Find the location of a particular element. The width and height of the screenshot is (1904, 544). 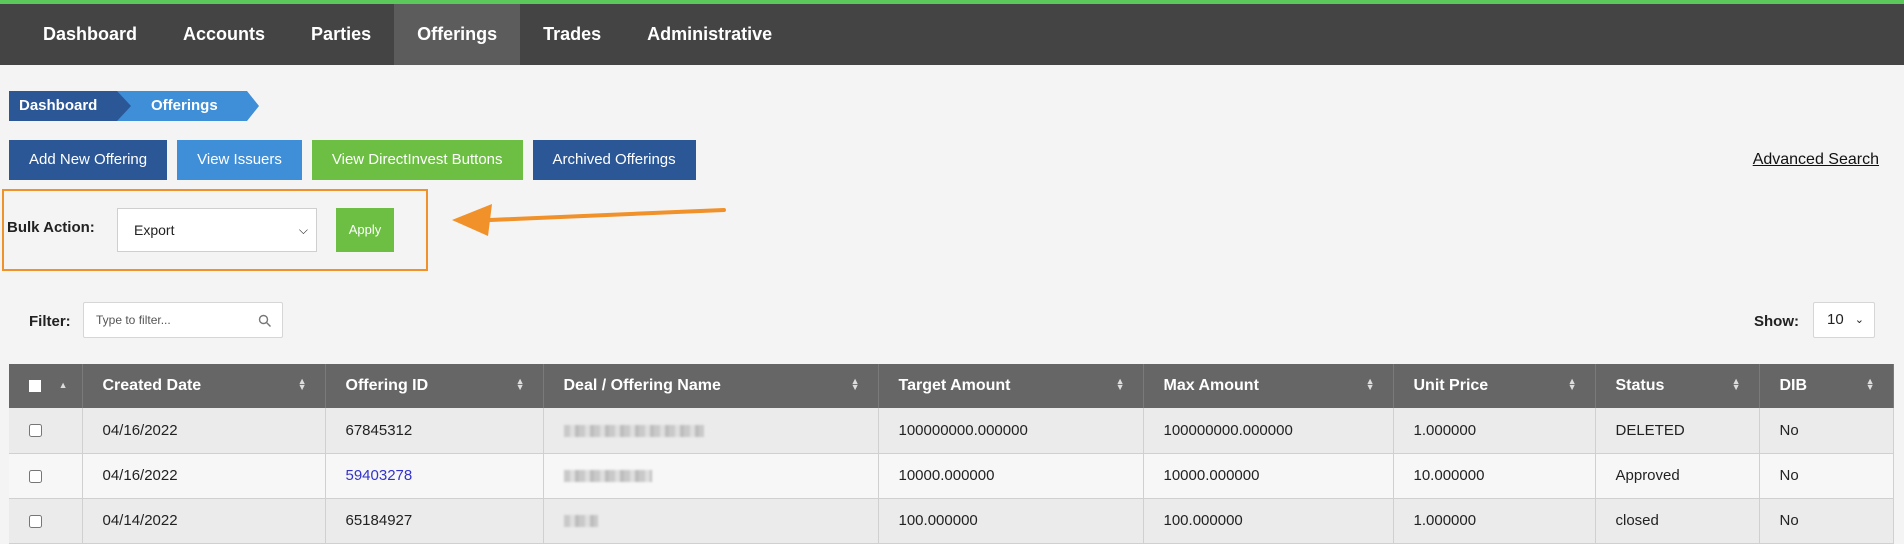

offering-id-link: 59403278 is located at coordinates (379, 475).